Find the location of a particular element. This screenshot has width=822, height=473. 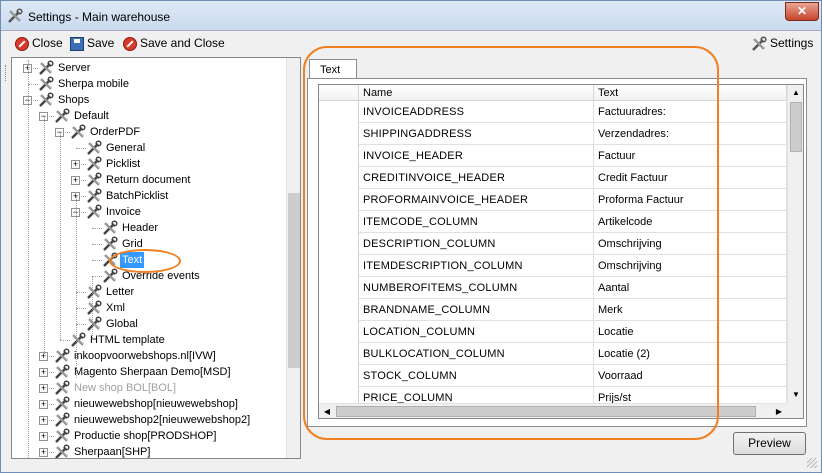

cell-text: Proforma Factuur is located at coordinates (690, 200).